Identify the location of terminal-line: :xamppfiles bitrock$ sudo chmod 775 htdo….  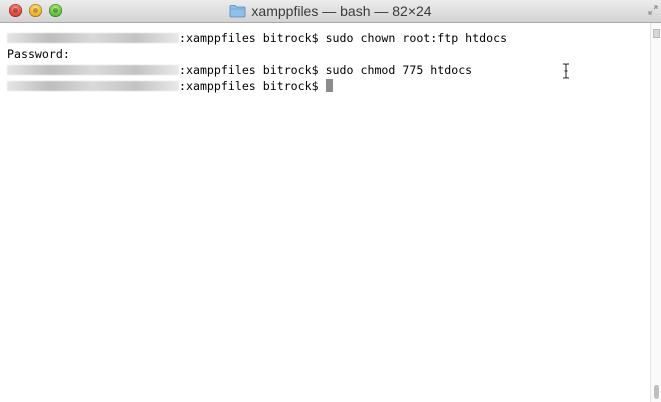
(325, 70).